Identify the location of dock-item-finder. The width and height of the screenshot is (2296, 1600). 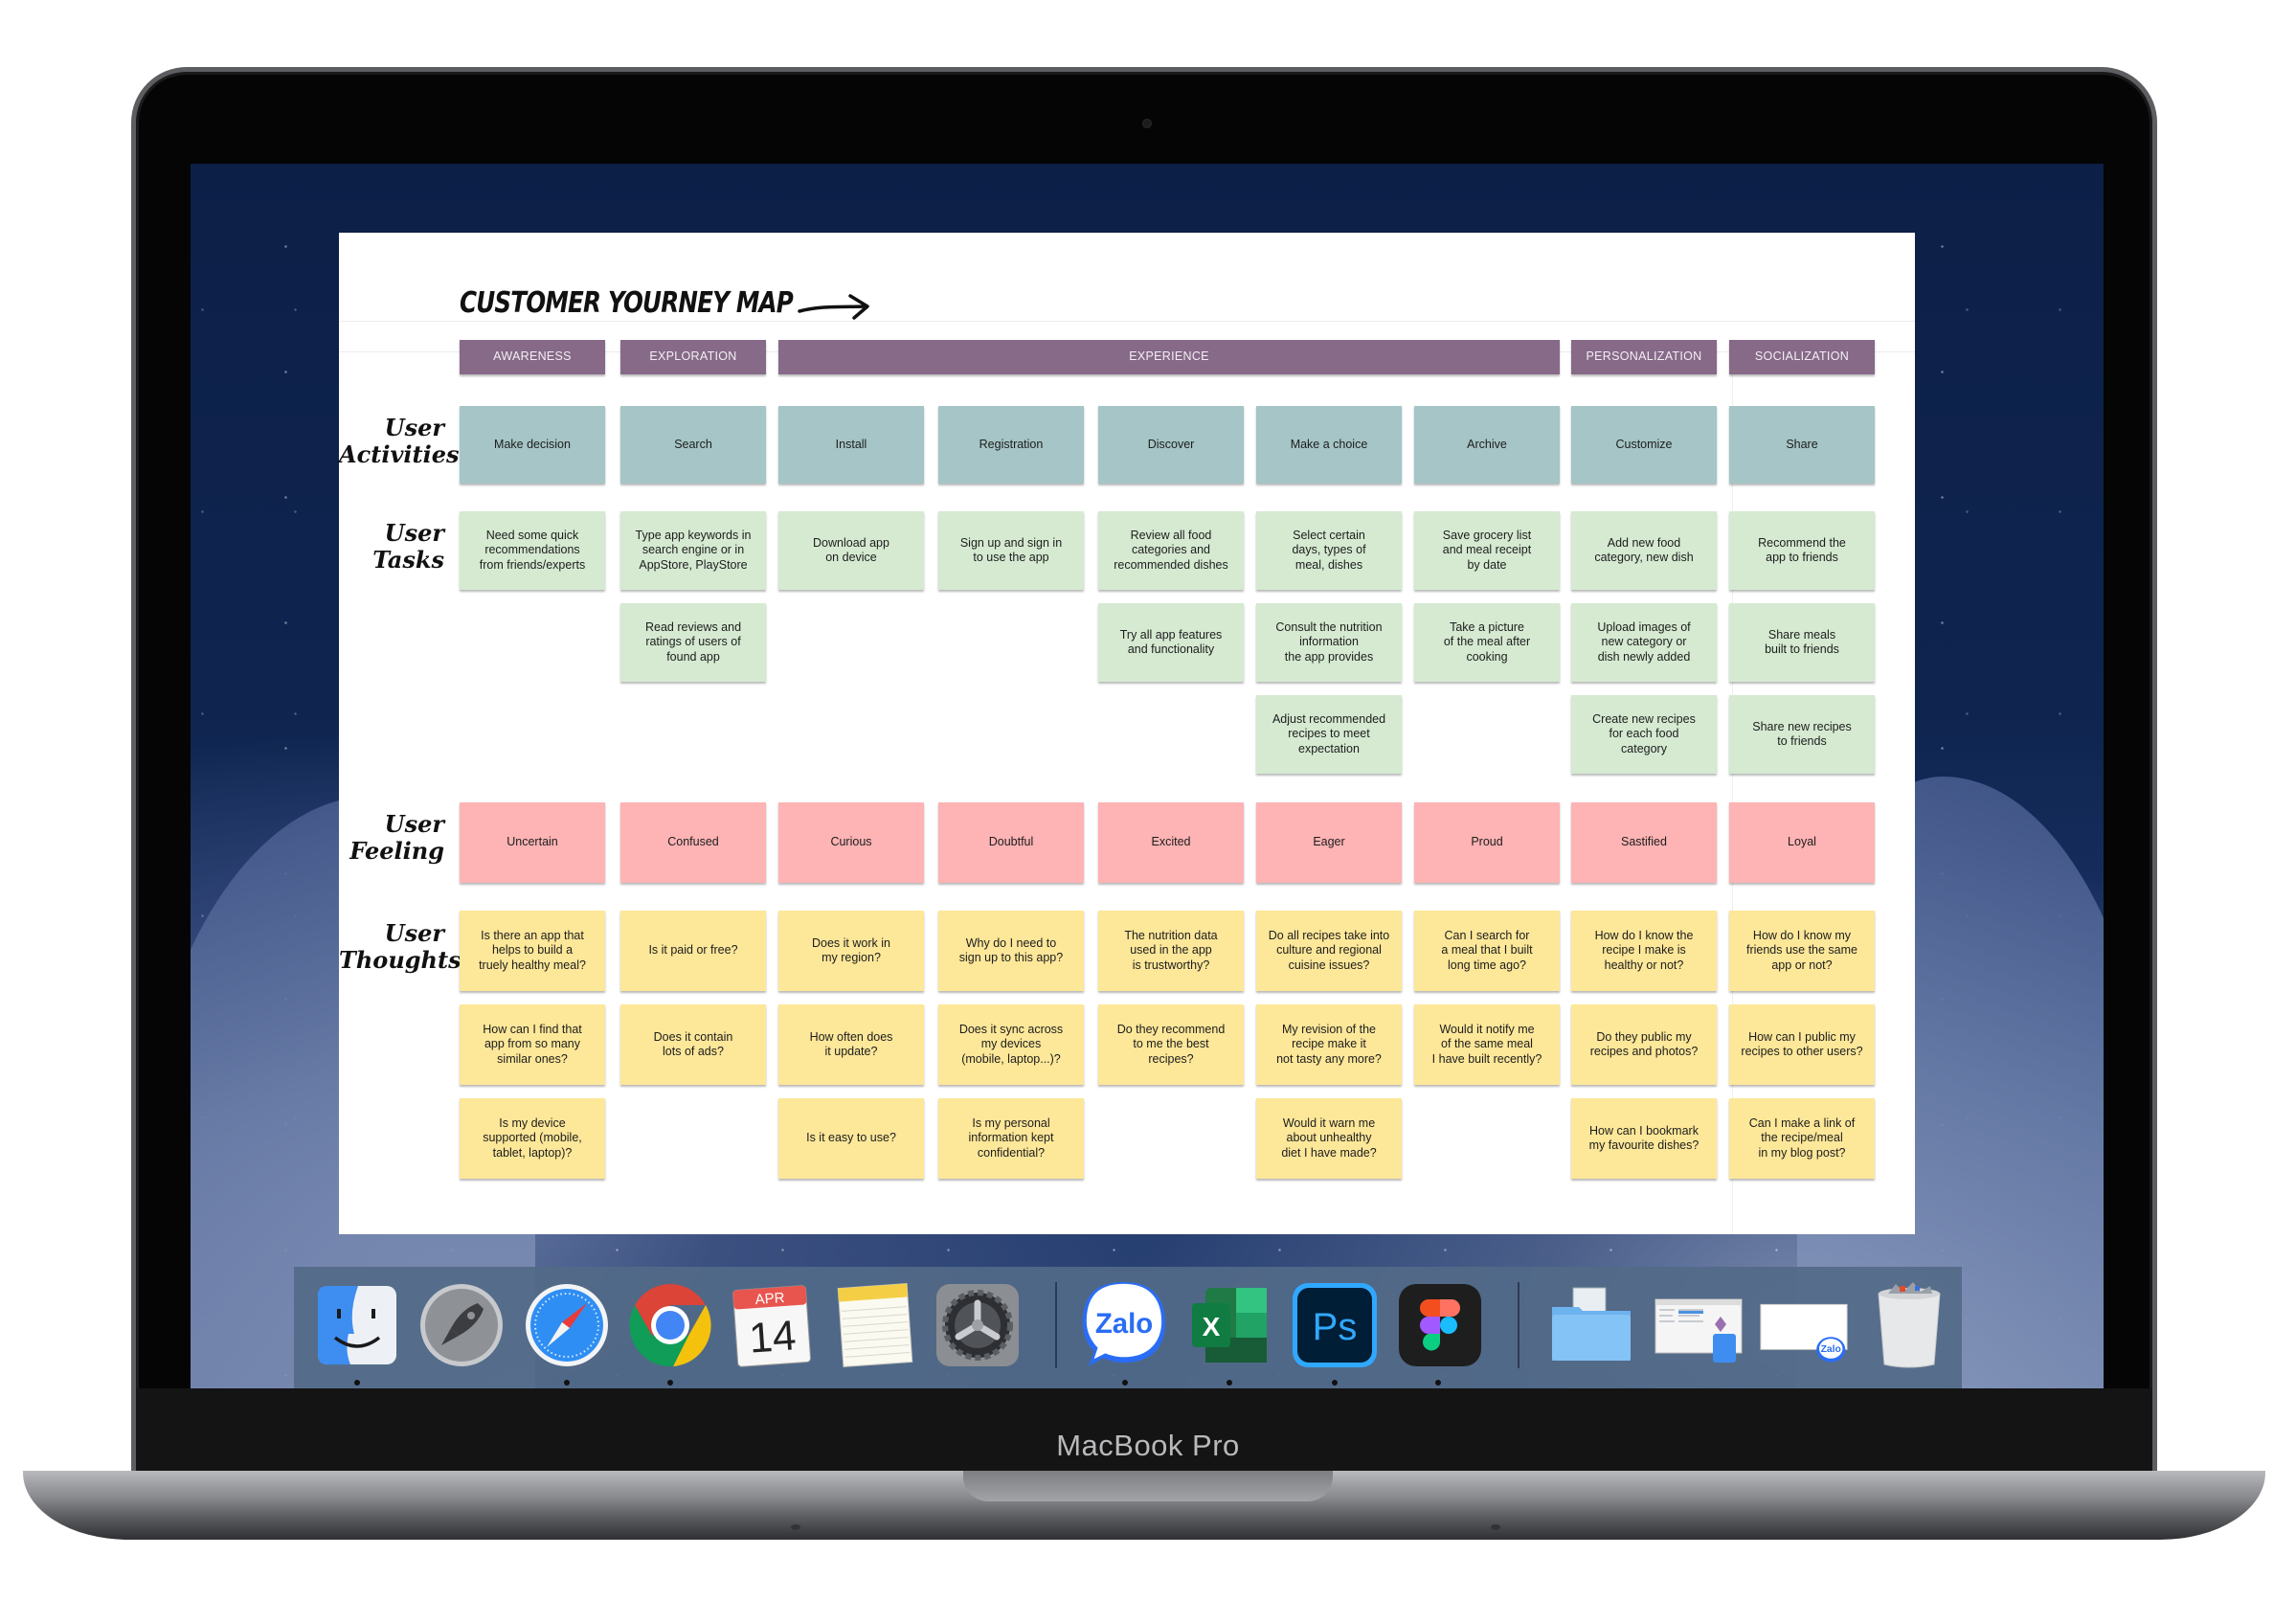
(357, 1325).